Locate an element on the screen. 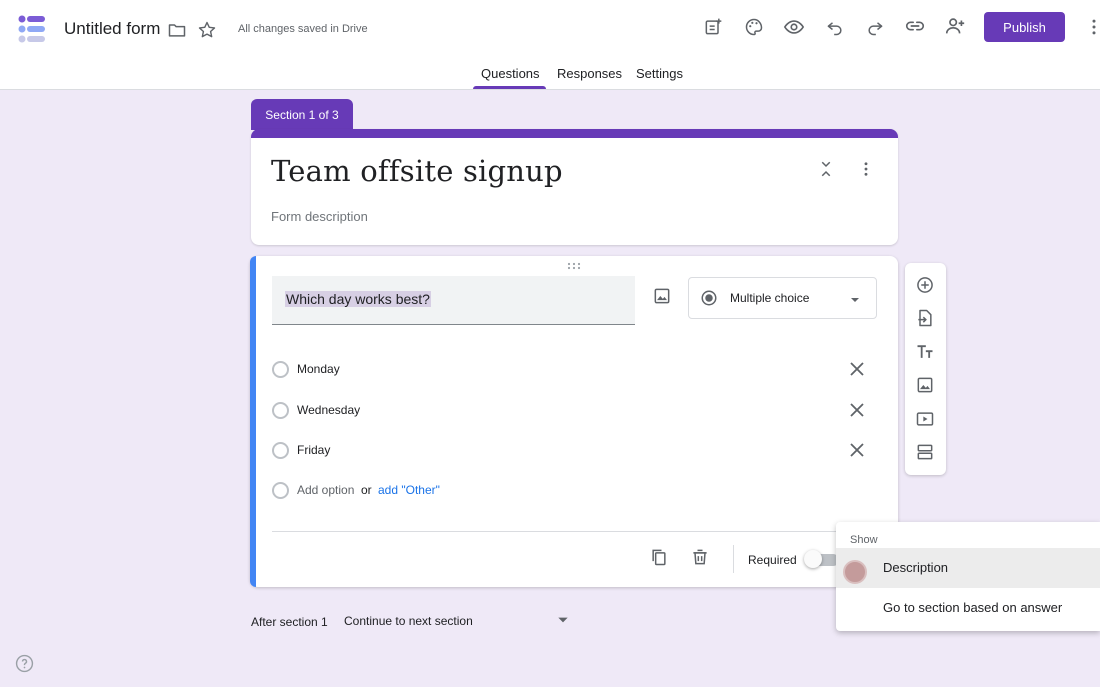  add-section-icon is located at coordinates (925, 452).